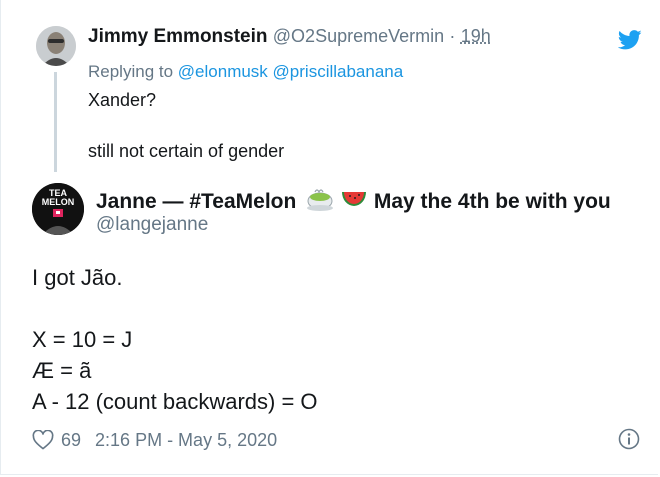 The width and height of the screenshot is (660, 477). Describe the element at coordinates (492, 201) in the screenshot. I see `main-author-name-suffix: May the 4th be with you` at that location.